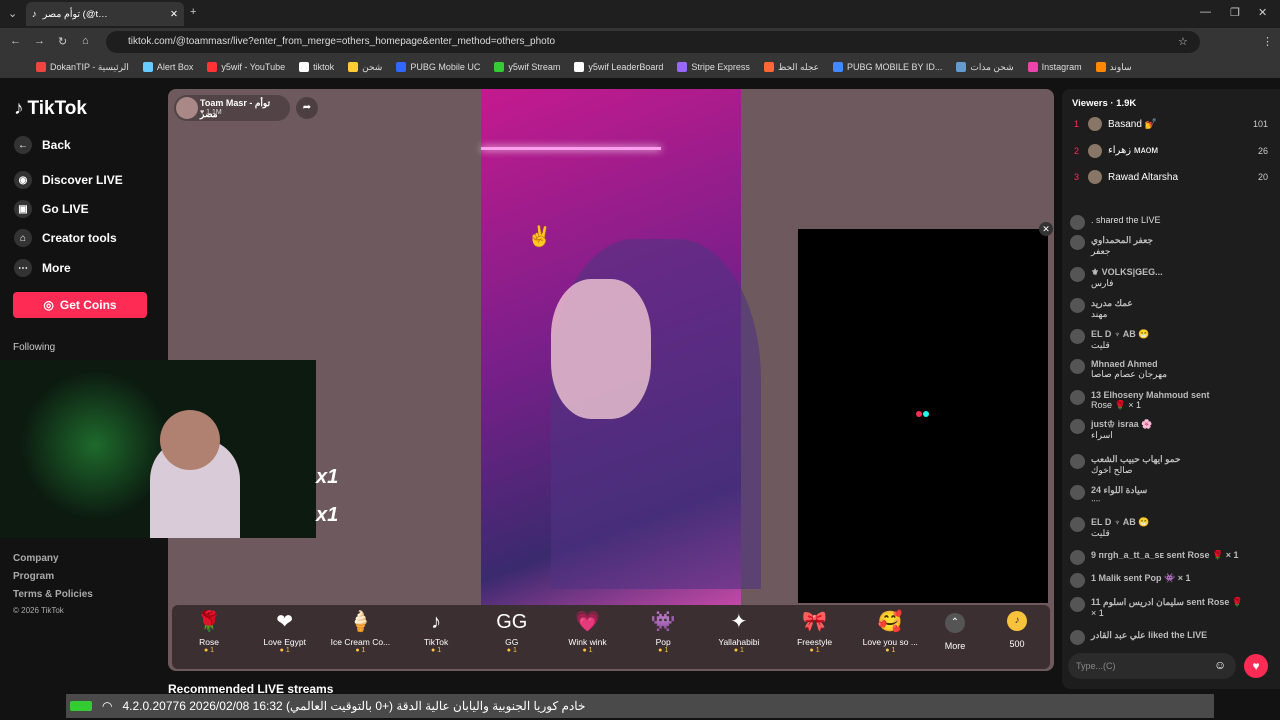 This screenshot has height=720, width=1280. I want to click on chat-username: 24 سيادة اللواء, so click(1119, 490).